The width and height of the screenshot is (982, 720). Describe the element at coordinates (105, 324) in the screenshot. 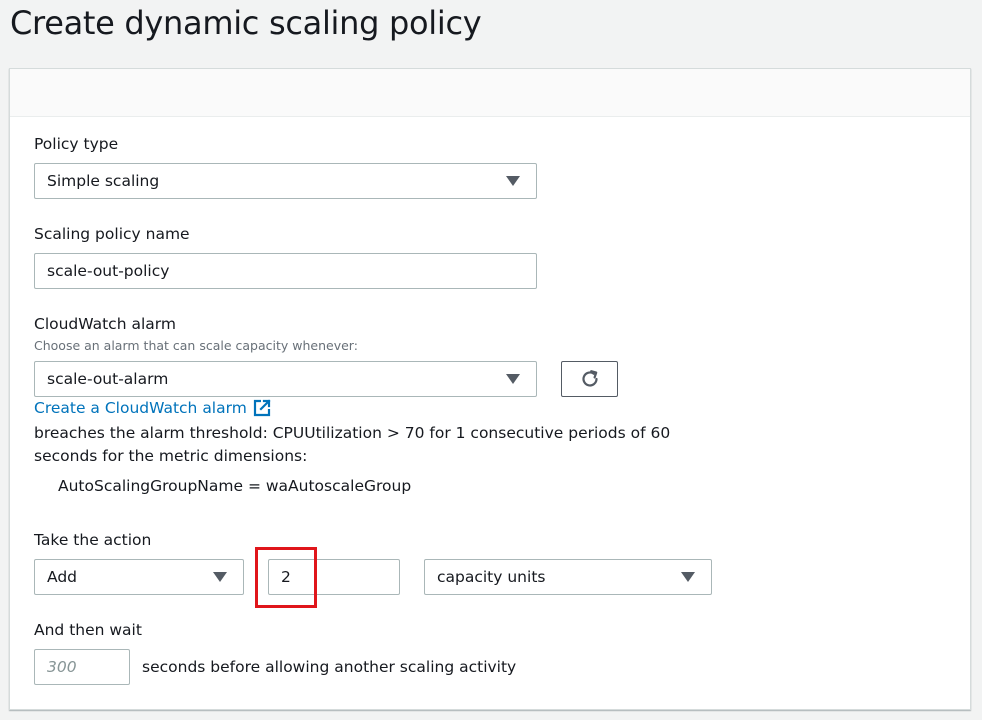

I see `alarm-label: CloudWatch alarm` at that location.